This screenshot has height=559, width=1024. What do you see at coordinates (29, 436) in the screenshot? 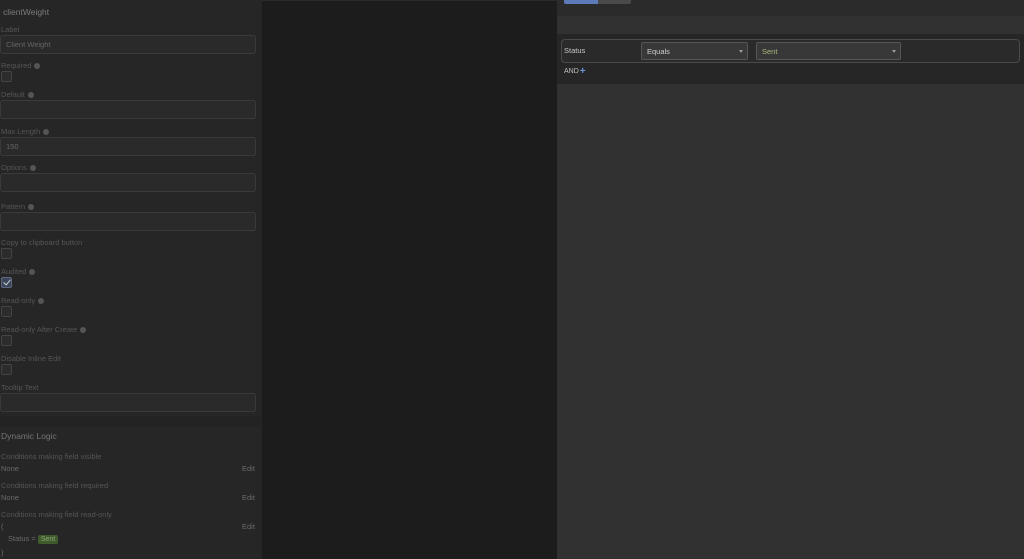
I see `dynamic-logic-title: Dynamic Logic` at bounding box center [29, 436].